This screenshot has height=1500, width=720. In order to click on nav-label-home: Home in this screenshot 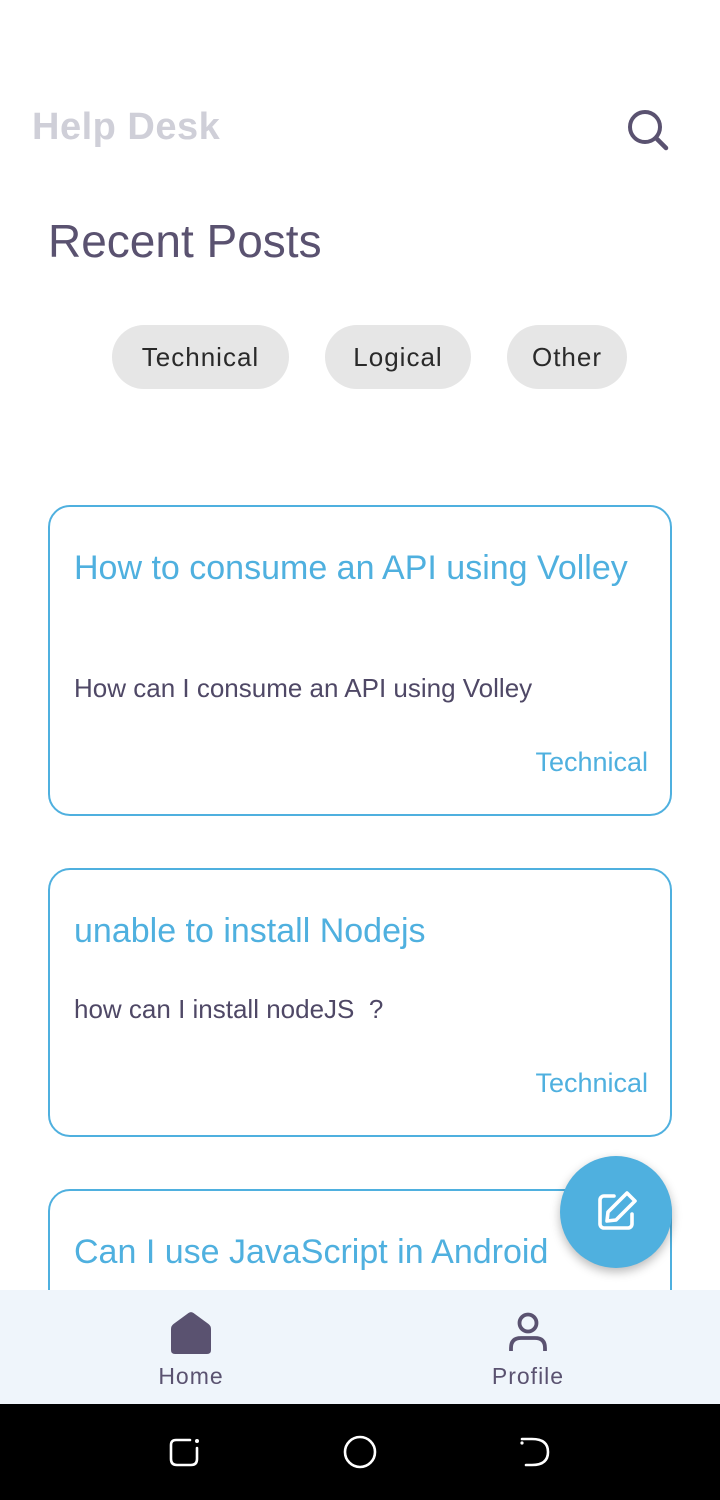, I will do `click(191, 1376)`.